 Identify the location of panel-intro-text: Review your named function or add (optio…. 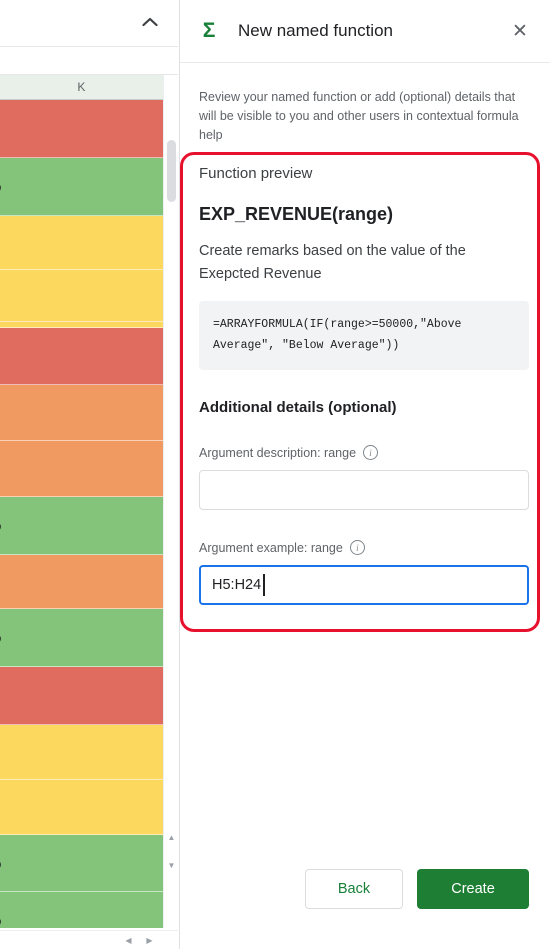
(359, 116).